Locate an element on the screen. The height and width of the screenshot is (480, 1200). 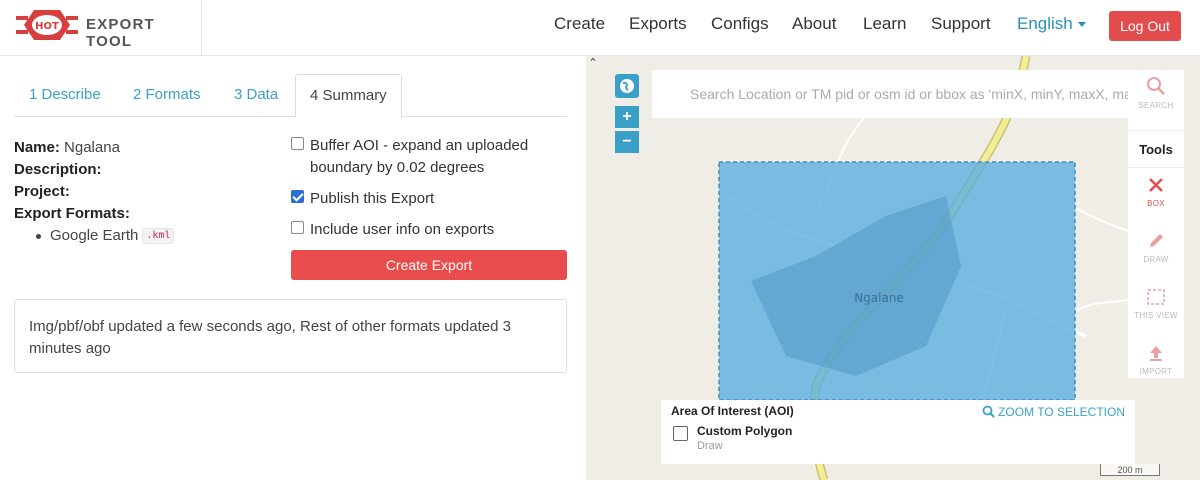
tool-draw-label: DRAW is located at coordinates (1156, 259).